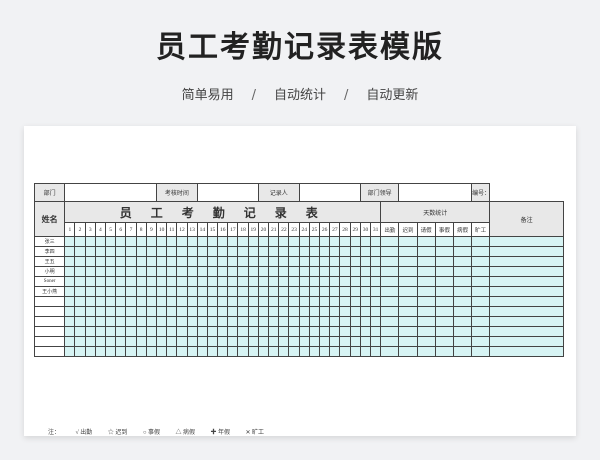 This screenshot has width=600, height=460. What do you see at coordinates (49, 281) in the screenshot?
I see `employee-name: Soner` at bounding box center [49, 281].